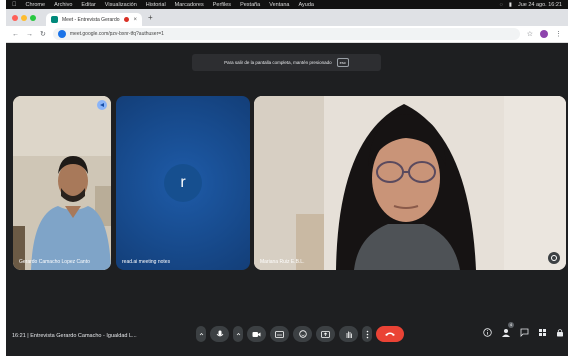 This screenshot has height=356, width=568. Describe the element at coordinates (121, 5) in the screenshot. I see `menu-item: Visualización` at that location.